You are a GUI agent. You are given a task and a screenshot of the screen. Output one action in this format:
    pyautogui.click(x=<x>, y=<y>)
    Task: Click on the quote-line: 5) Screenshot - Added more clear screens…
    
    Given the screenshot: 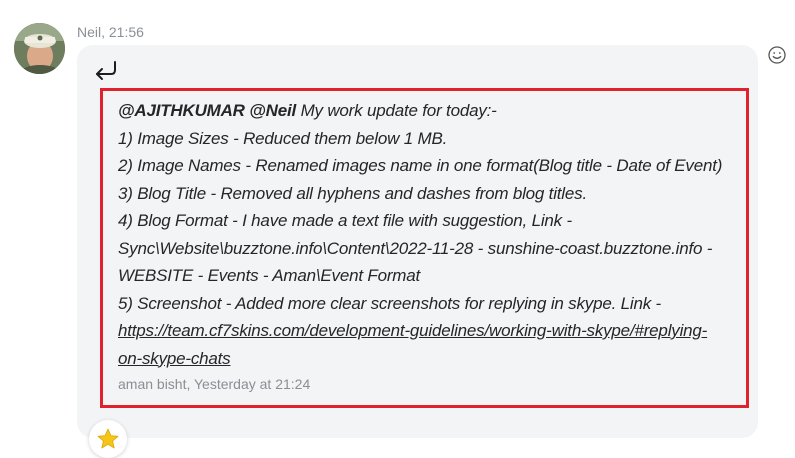 What is the action you would take?
    pyautogui.click(x=389, y=303)
    